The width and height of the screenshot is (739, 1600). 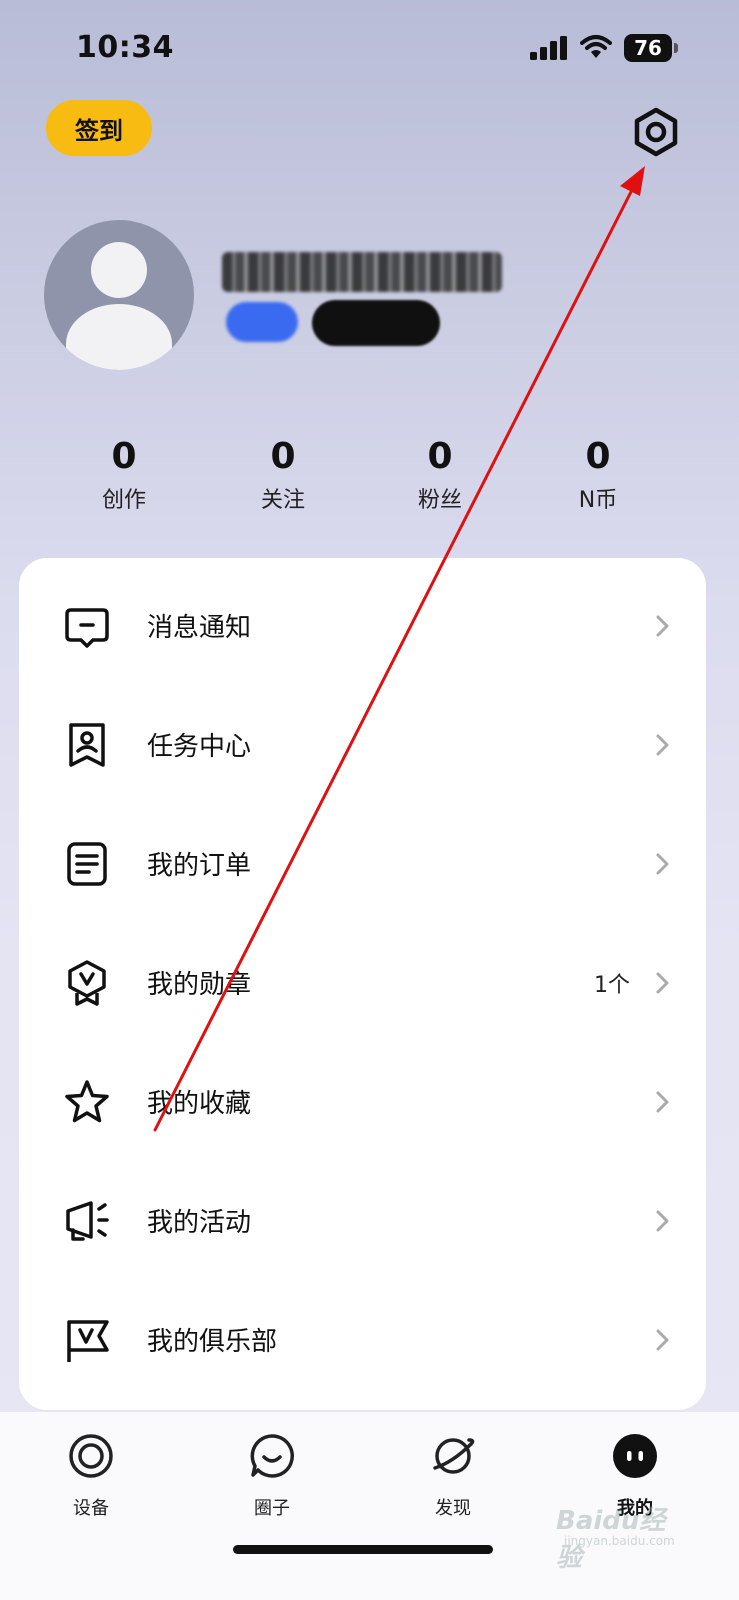 I want to click on stat-label: 关注, so click(x=282, y=500).